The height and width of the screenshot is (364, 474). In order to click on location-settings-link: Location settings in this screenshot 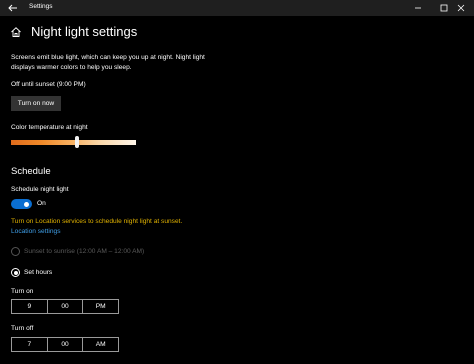, I will do `click(36, 231)`.